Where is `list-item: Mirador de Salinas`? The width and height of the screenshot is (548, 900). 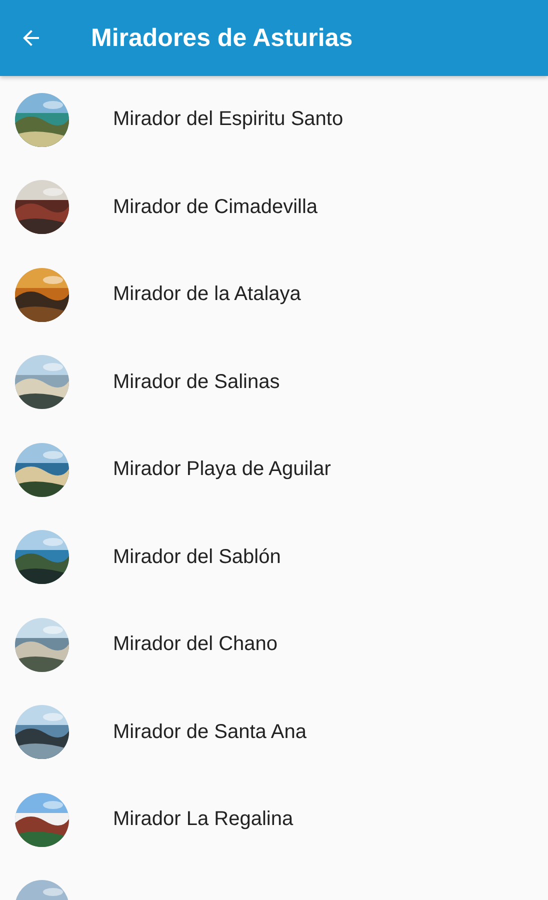 list-item: Mirador de Salinas is located at coordinates (274, 382).